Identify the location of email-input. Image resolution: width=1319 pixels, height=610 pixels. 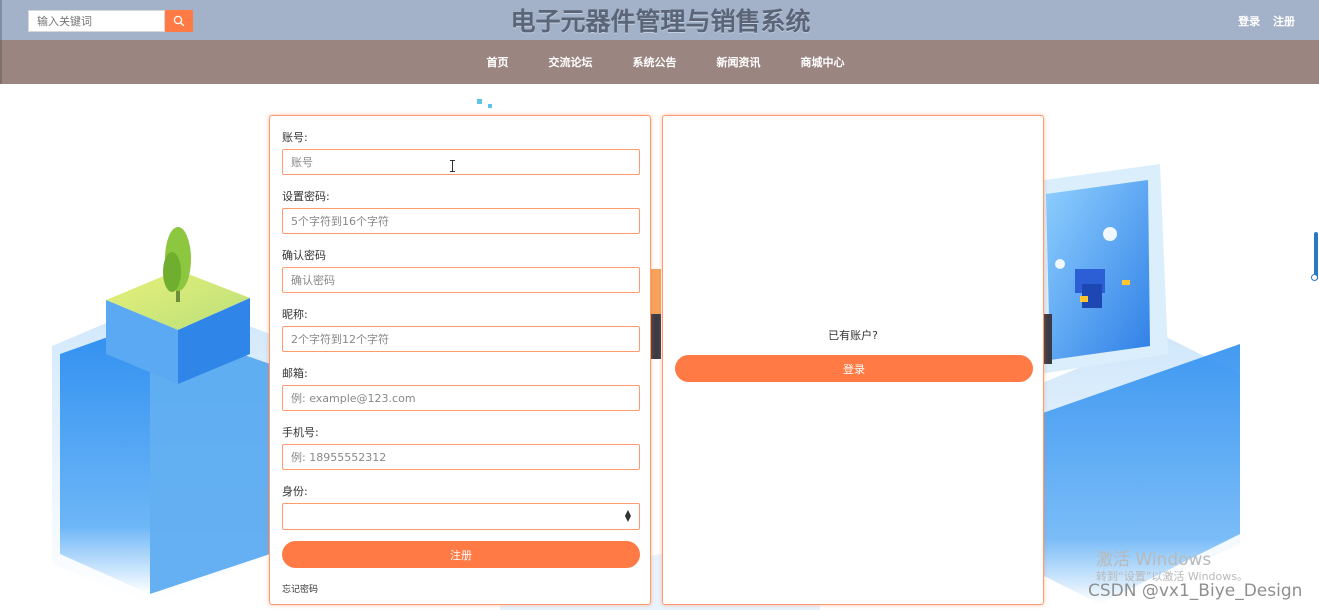
(461, 398).